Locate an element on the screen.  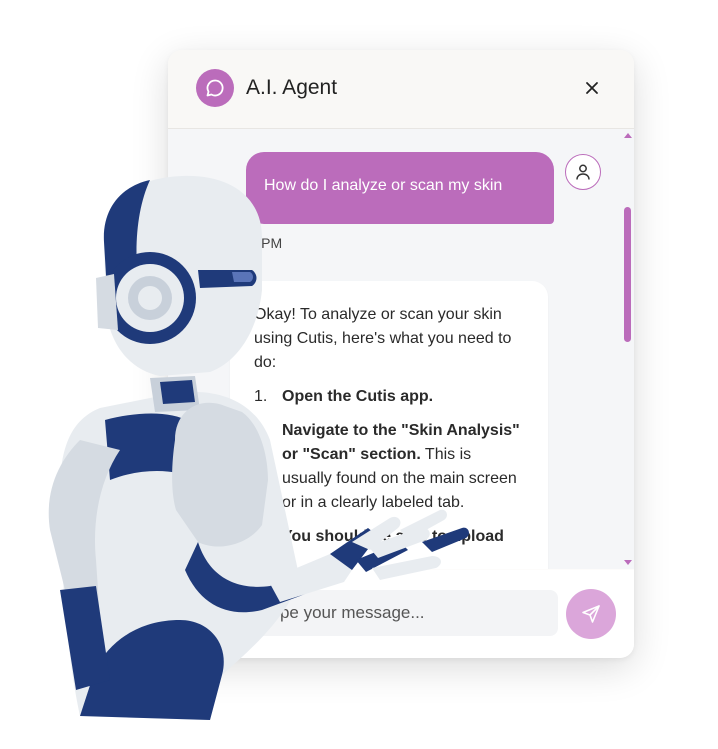
send-icon is located at coordinates (591, 614).